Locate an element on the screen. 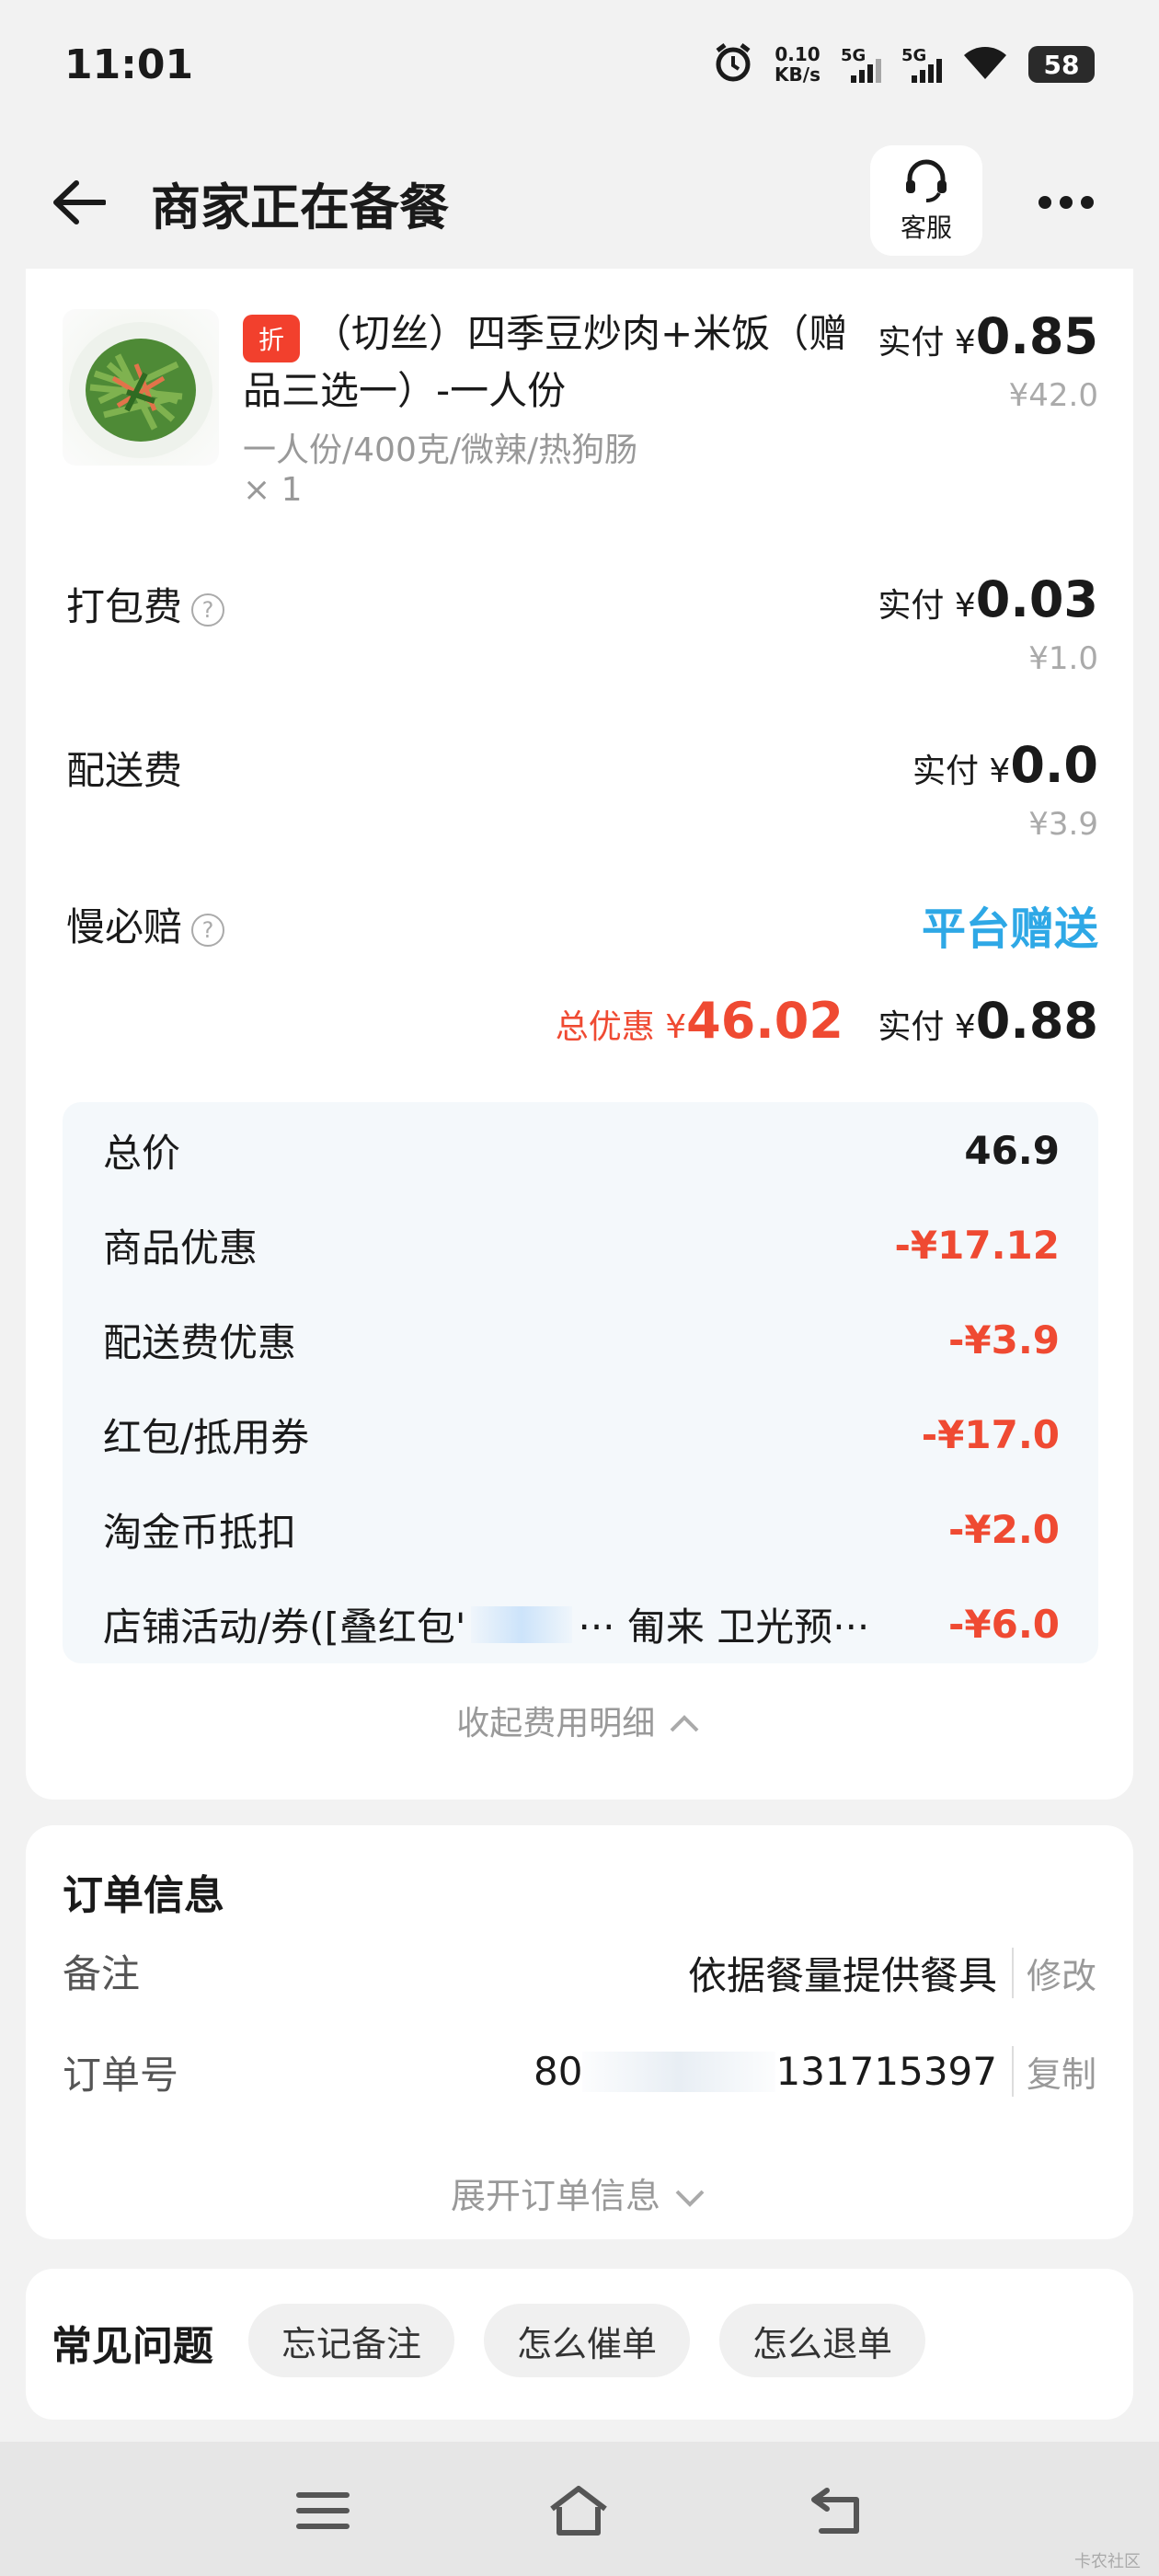  customer-service-label: 客服 is located at coordinates (926, 228).